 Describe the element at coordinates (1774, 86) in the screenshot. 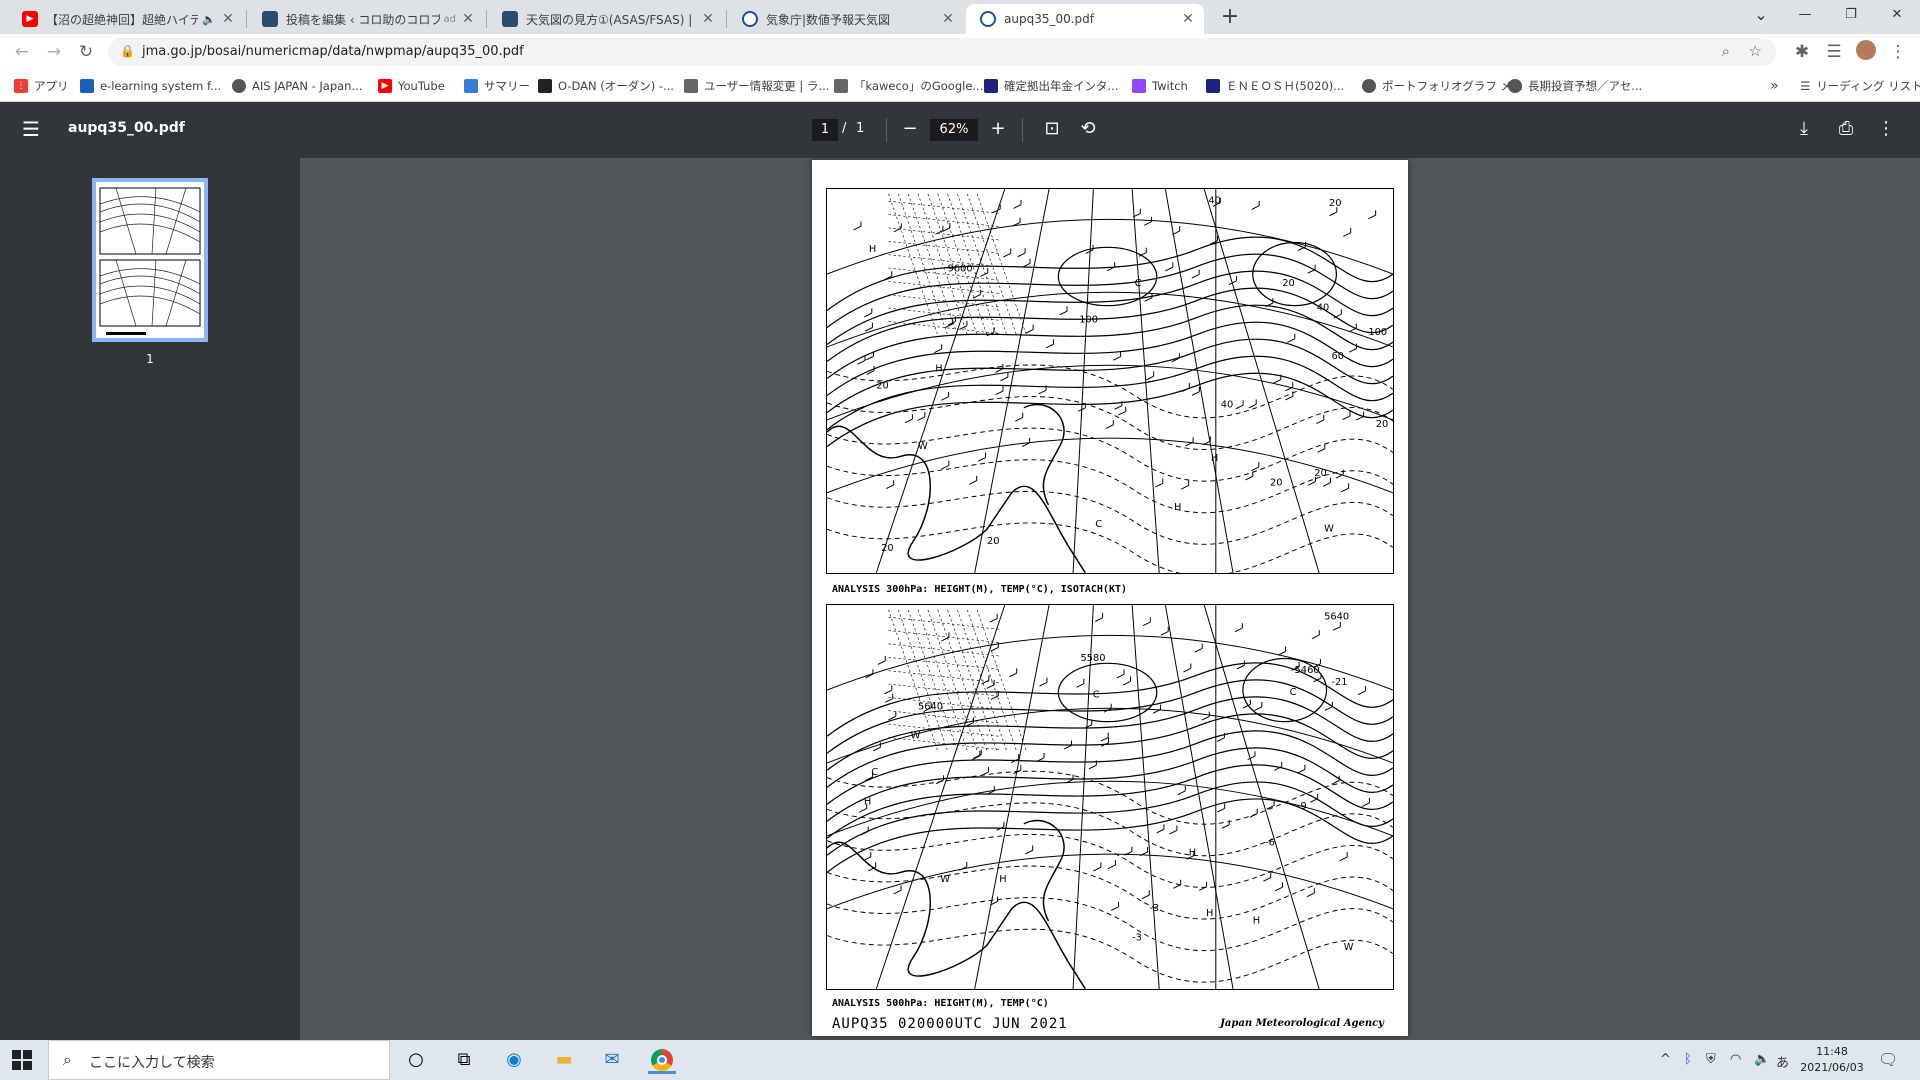

I see `more-bookmarks-button: »` at that location.